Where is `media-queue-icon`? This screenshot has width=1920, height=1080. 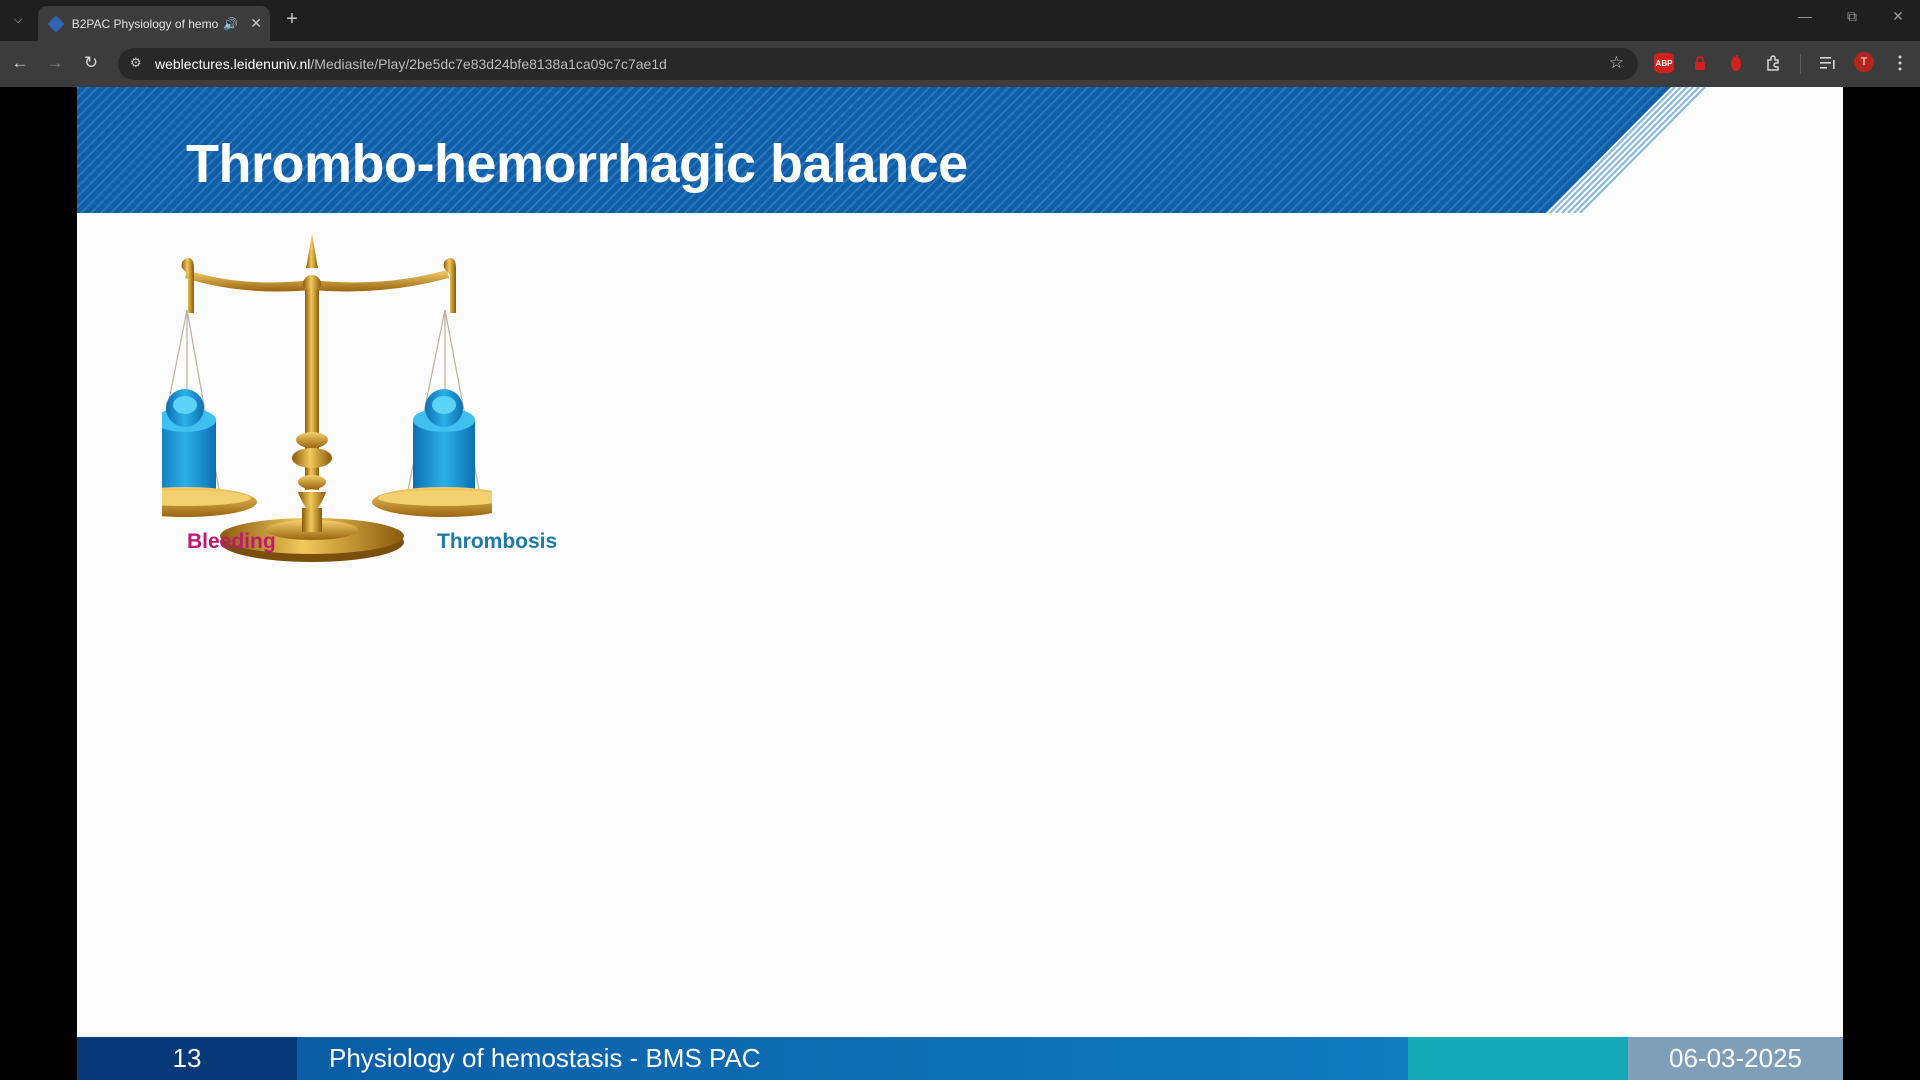
media-queue-icon is located at coordinates (1828, 63).